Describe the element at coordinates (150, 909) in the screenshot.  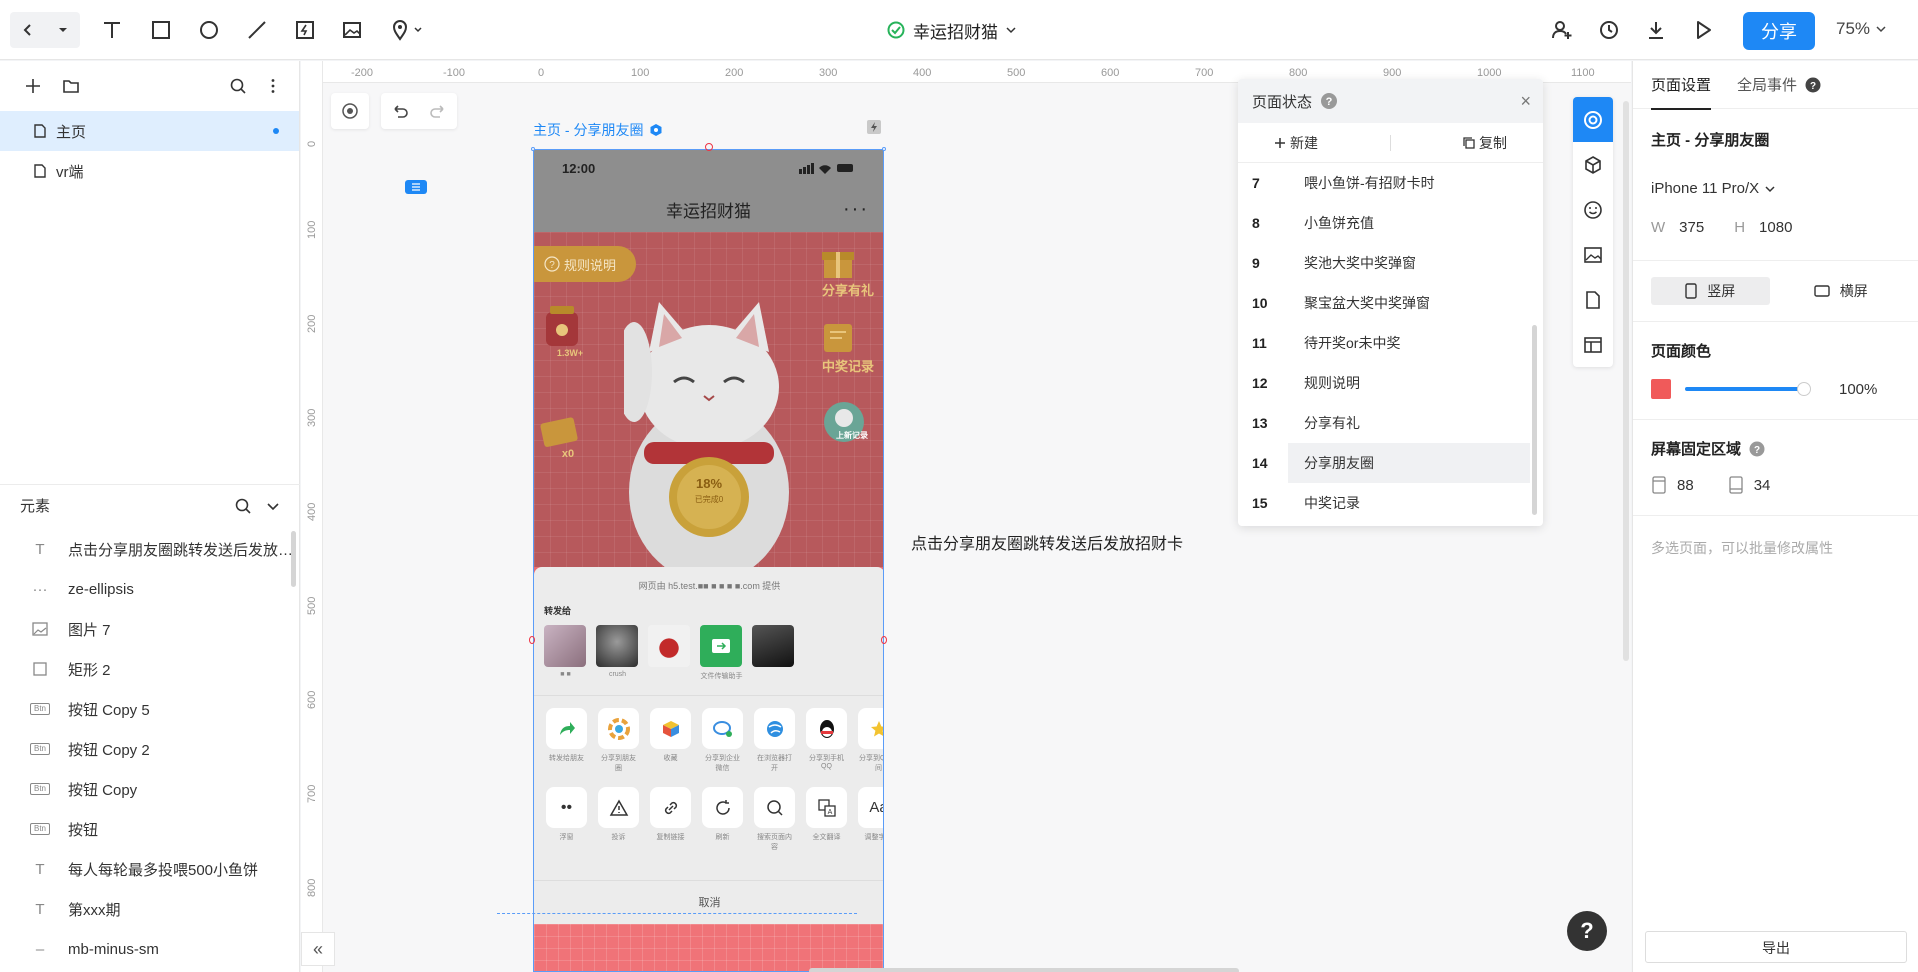
I see `list-item: T 第xxx期` at that location.